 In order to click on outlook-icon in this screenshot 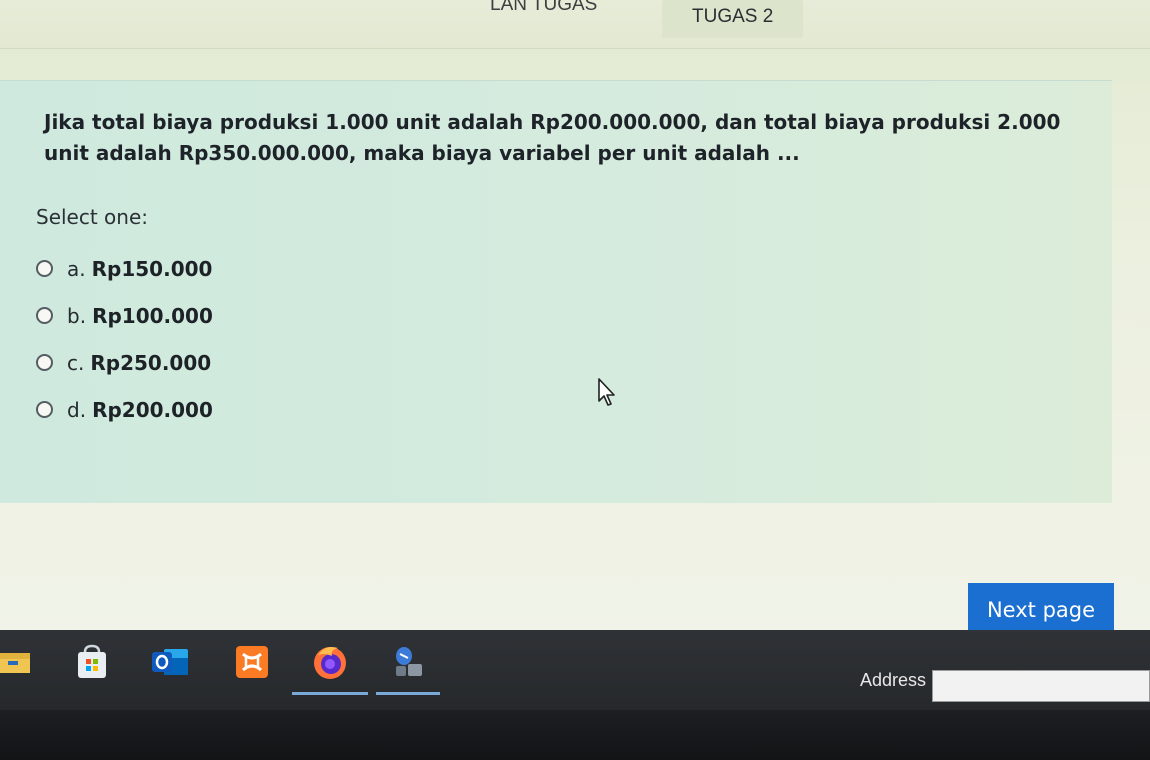, I will do `click(170, 662)`.